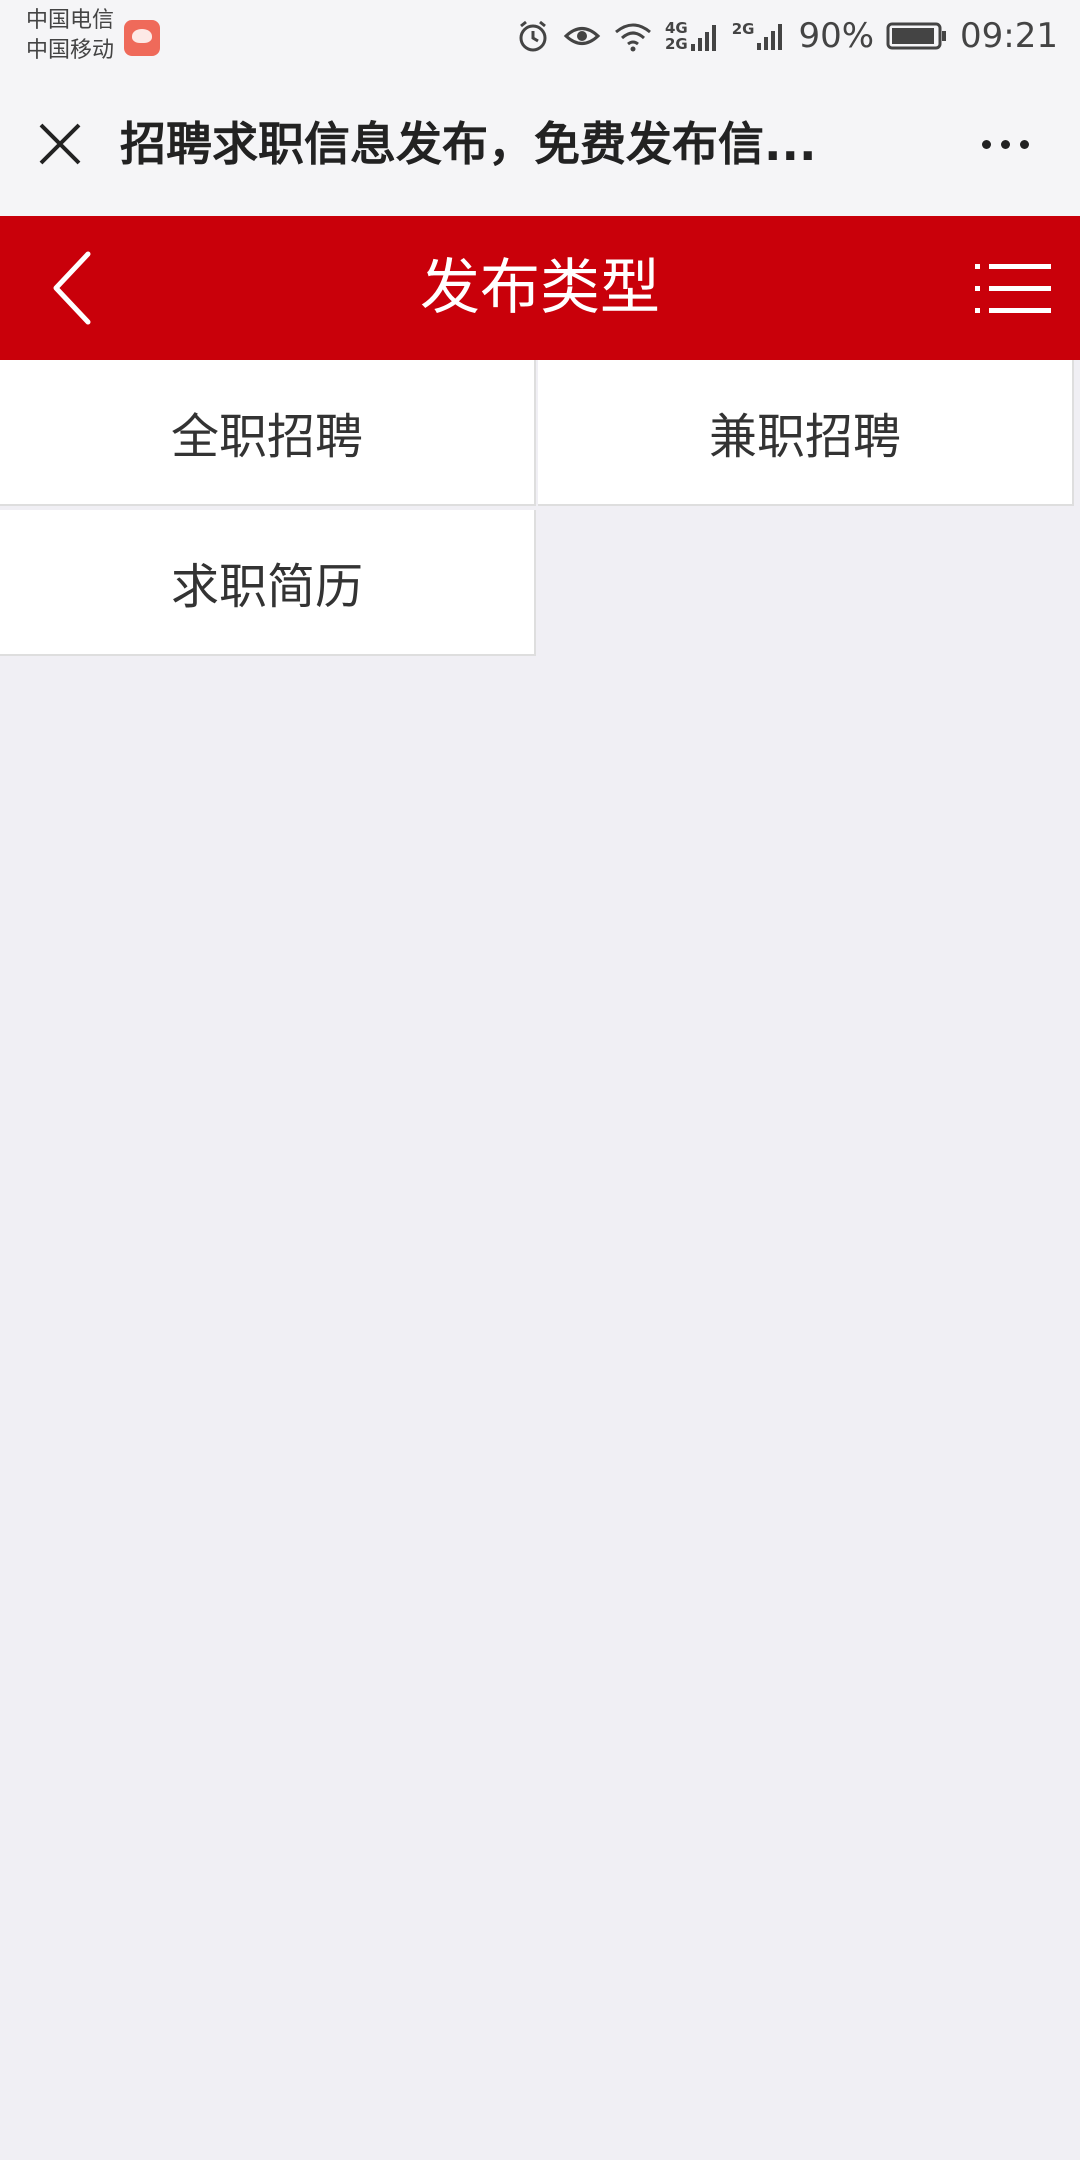  I want to click on status-bar: 中国电信 中国移动 4G 2G 2G 90% 09:21, so click(540, 36).